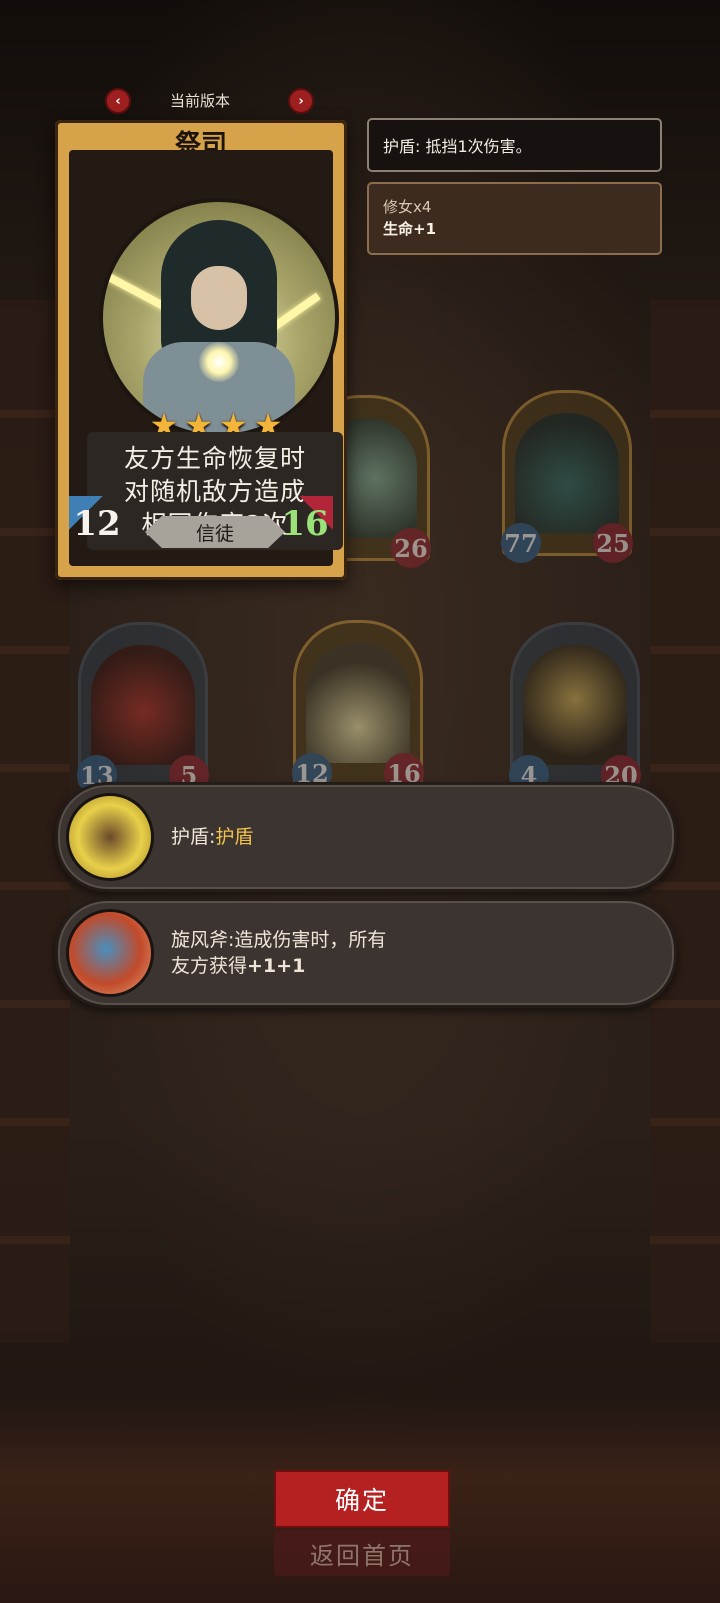  Describe the element at coordinates (575, 705) in the screenshot. I see `wizard-art` at that location.